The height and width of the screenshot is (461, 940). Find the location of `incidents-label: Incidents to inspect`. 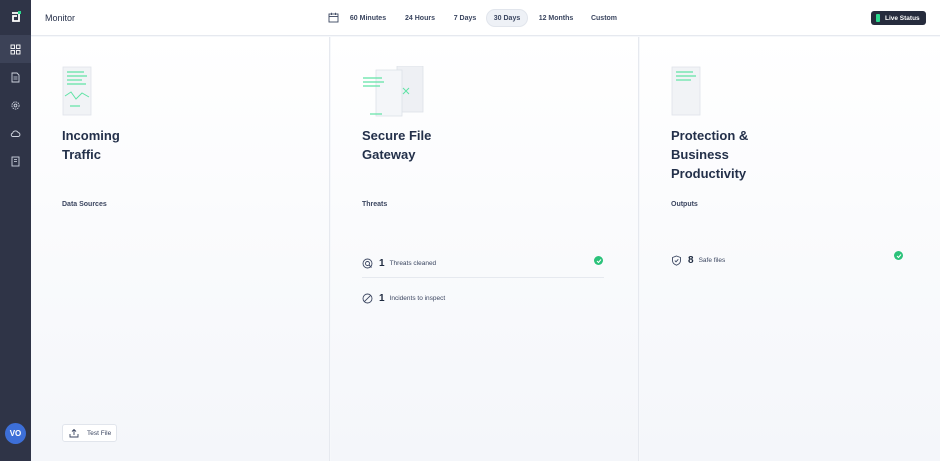

incidents-label: Incidents to inspect is located at coordinates (417, 298).